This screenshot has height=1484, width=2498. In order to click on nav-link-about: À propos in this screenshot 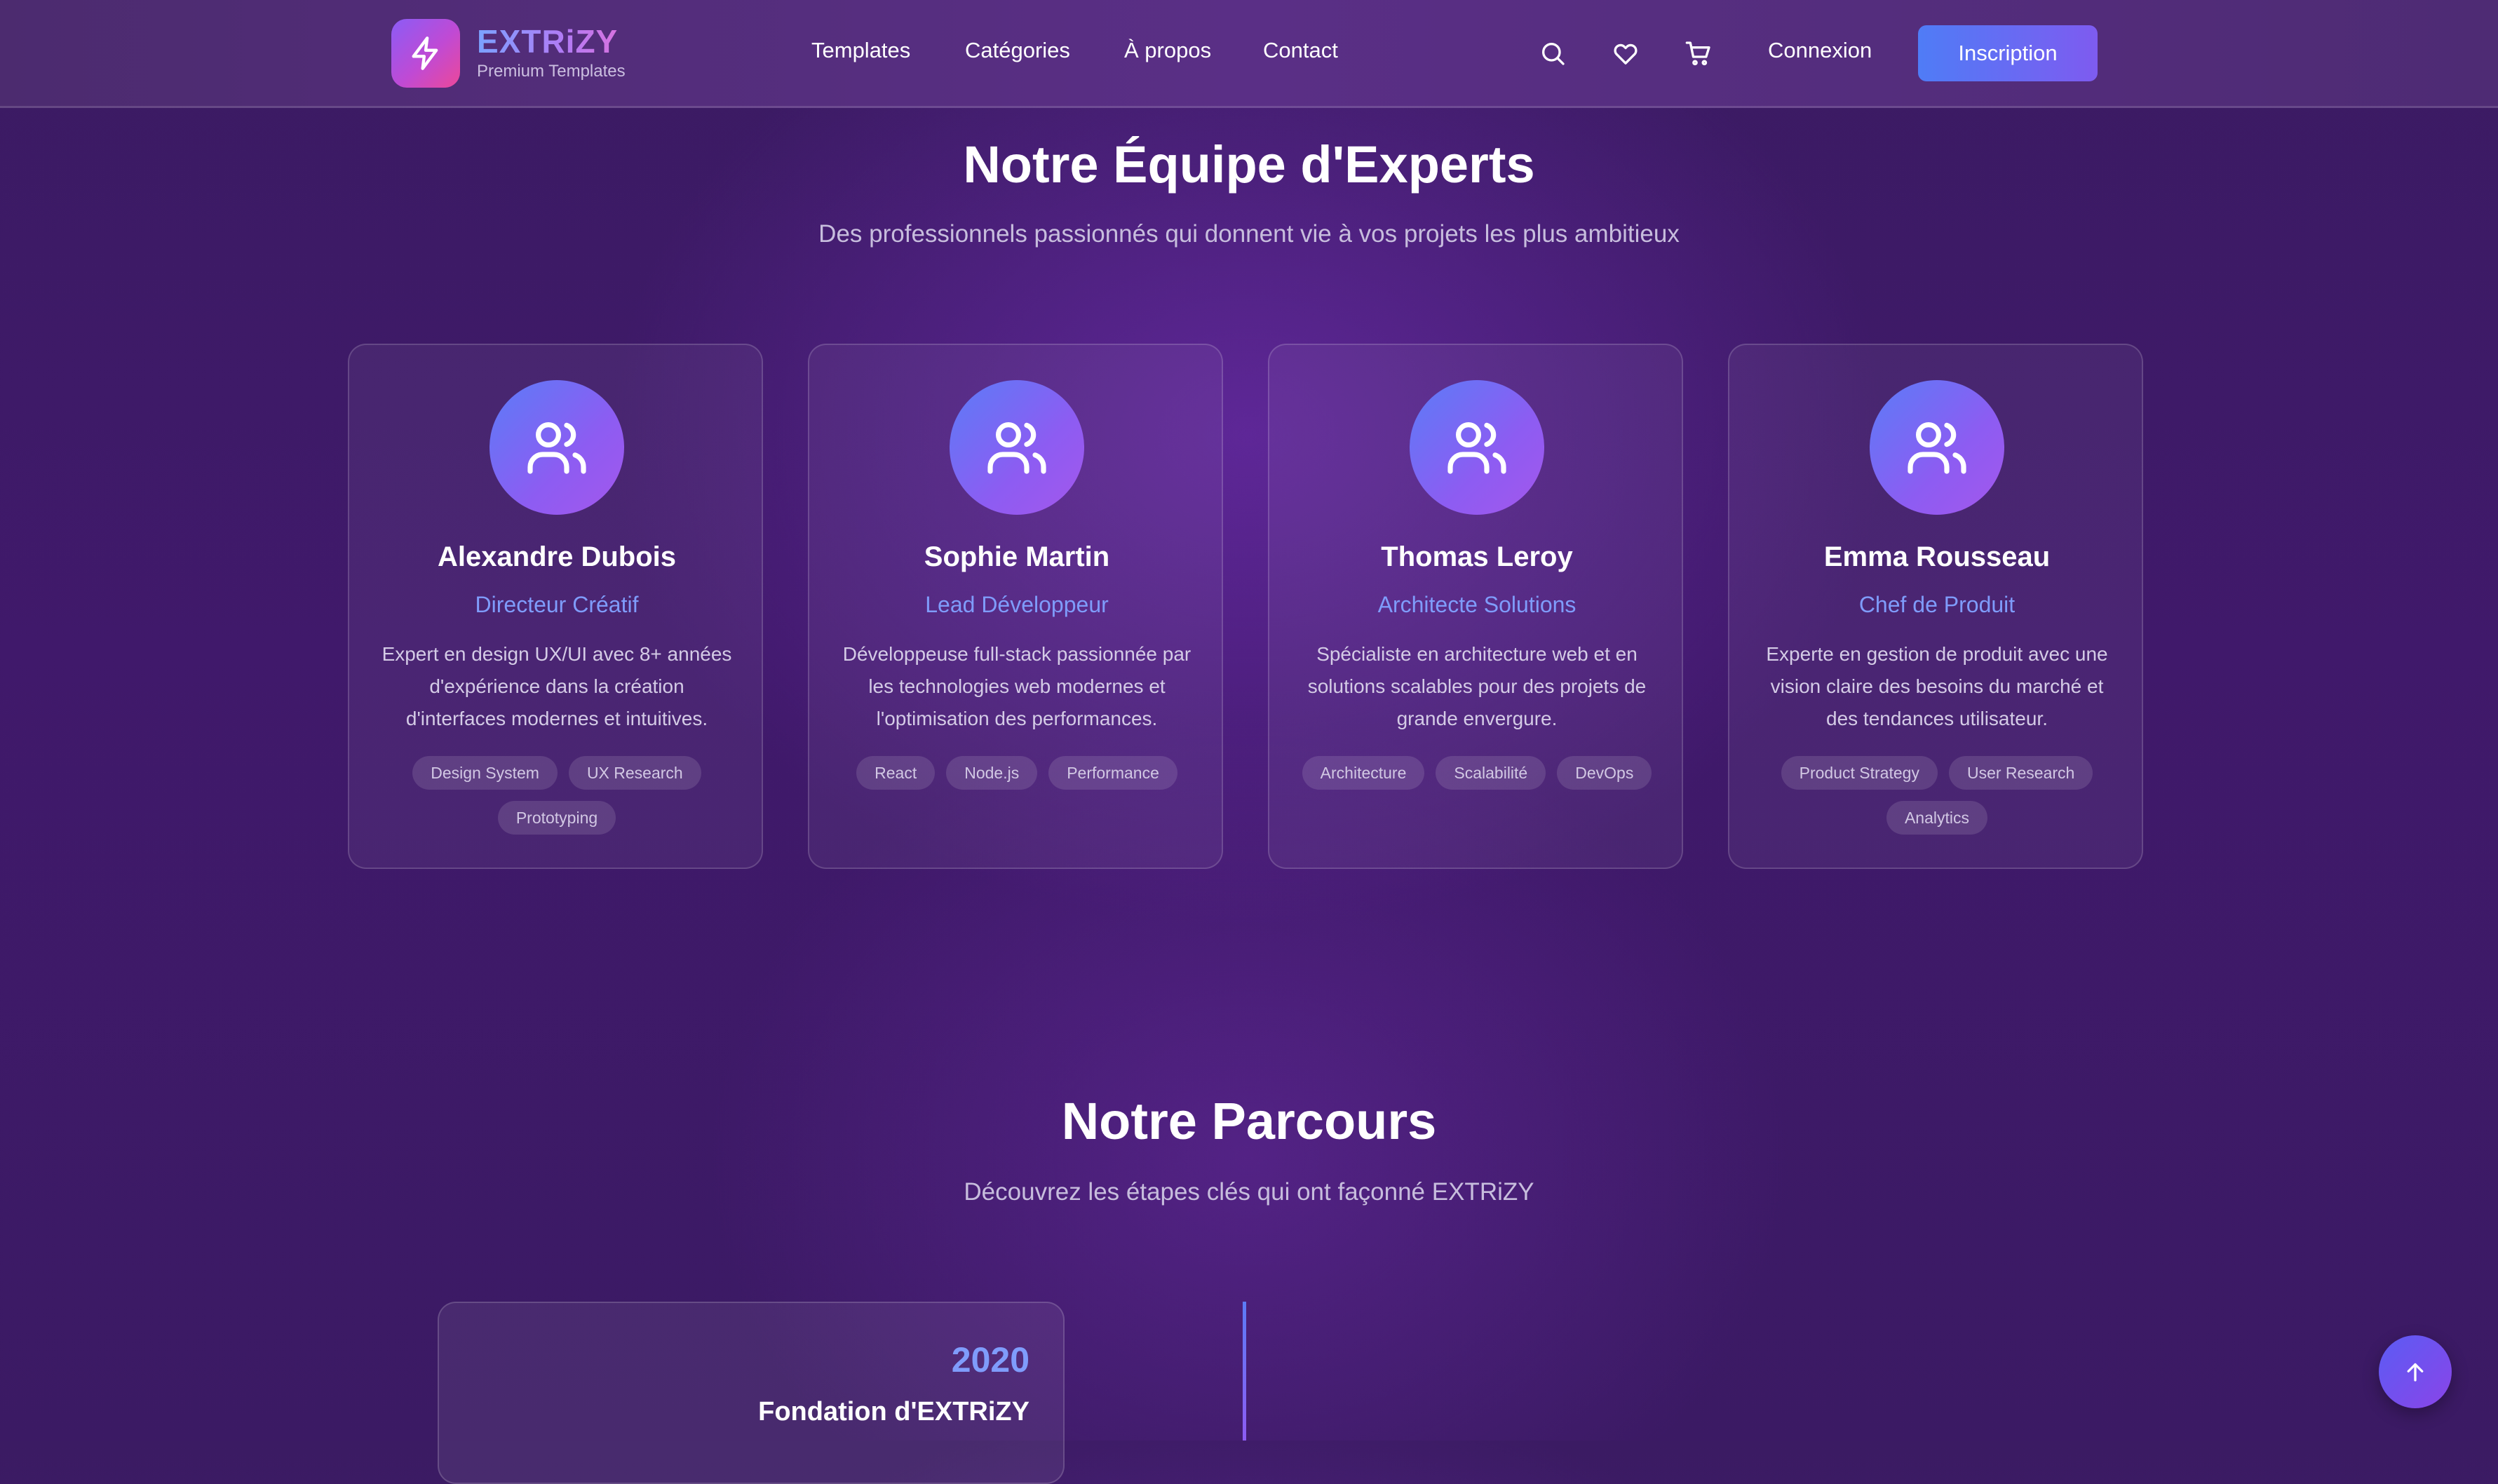, I will do `click(1168, 50)`.